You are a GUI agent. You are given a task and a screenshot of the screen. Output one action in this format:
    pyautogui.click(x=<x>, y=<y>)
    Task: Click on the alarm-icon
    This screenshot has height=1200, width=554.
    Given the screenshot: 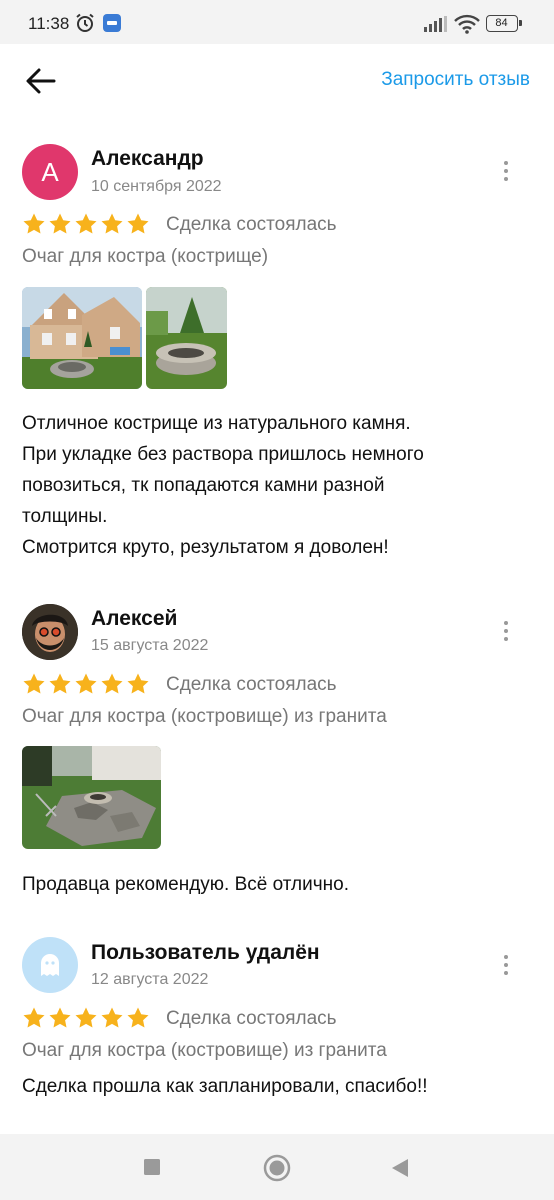 What is the action you would take?
    pyautogui.click(x=85, y=22)
    